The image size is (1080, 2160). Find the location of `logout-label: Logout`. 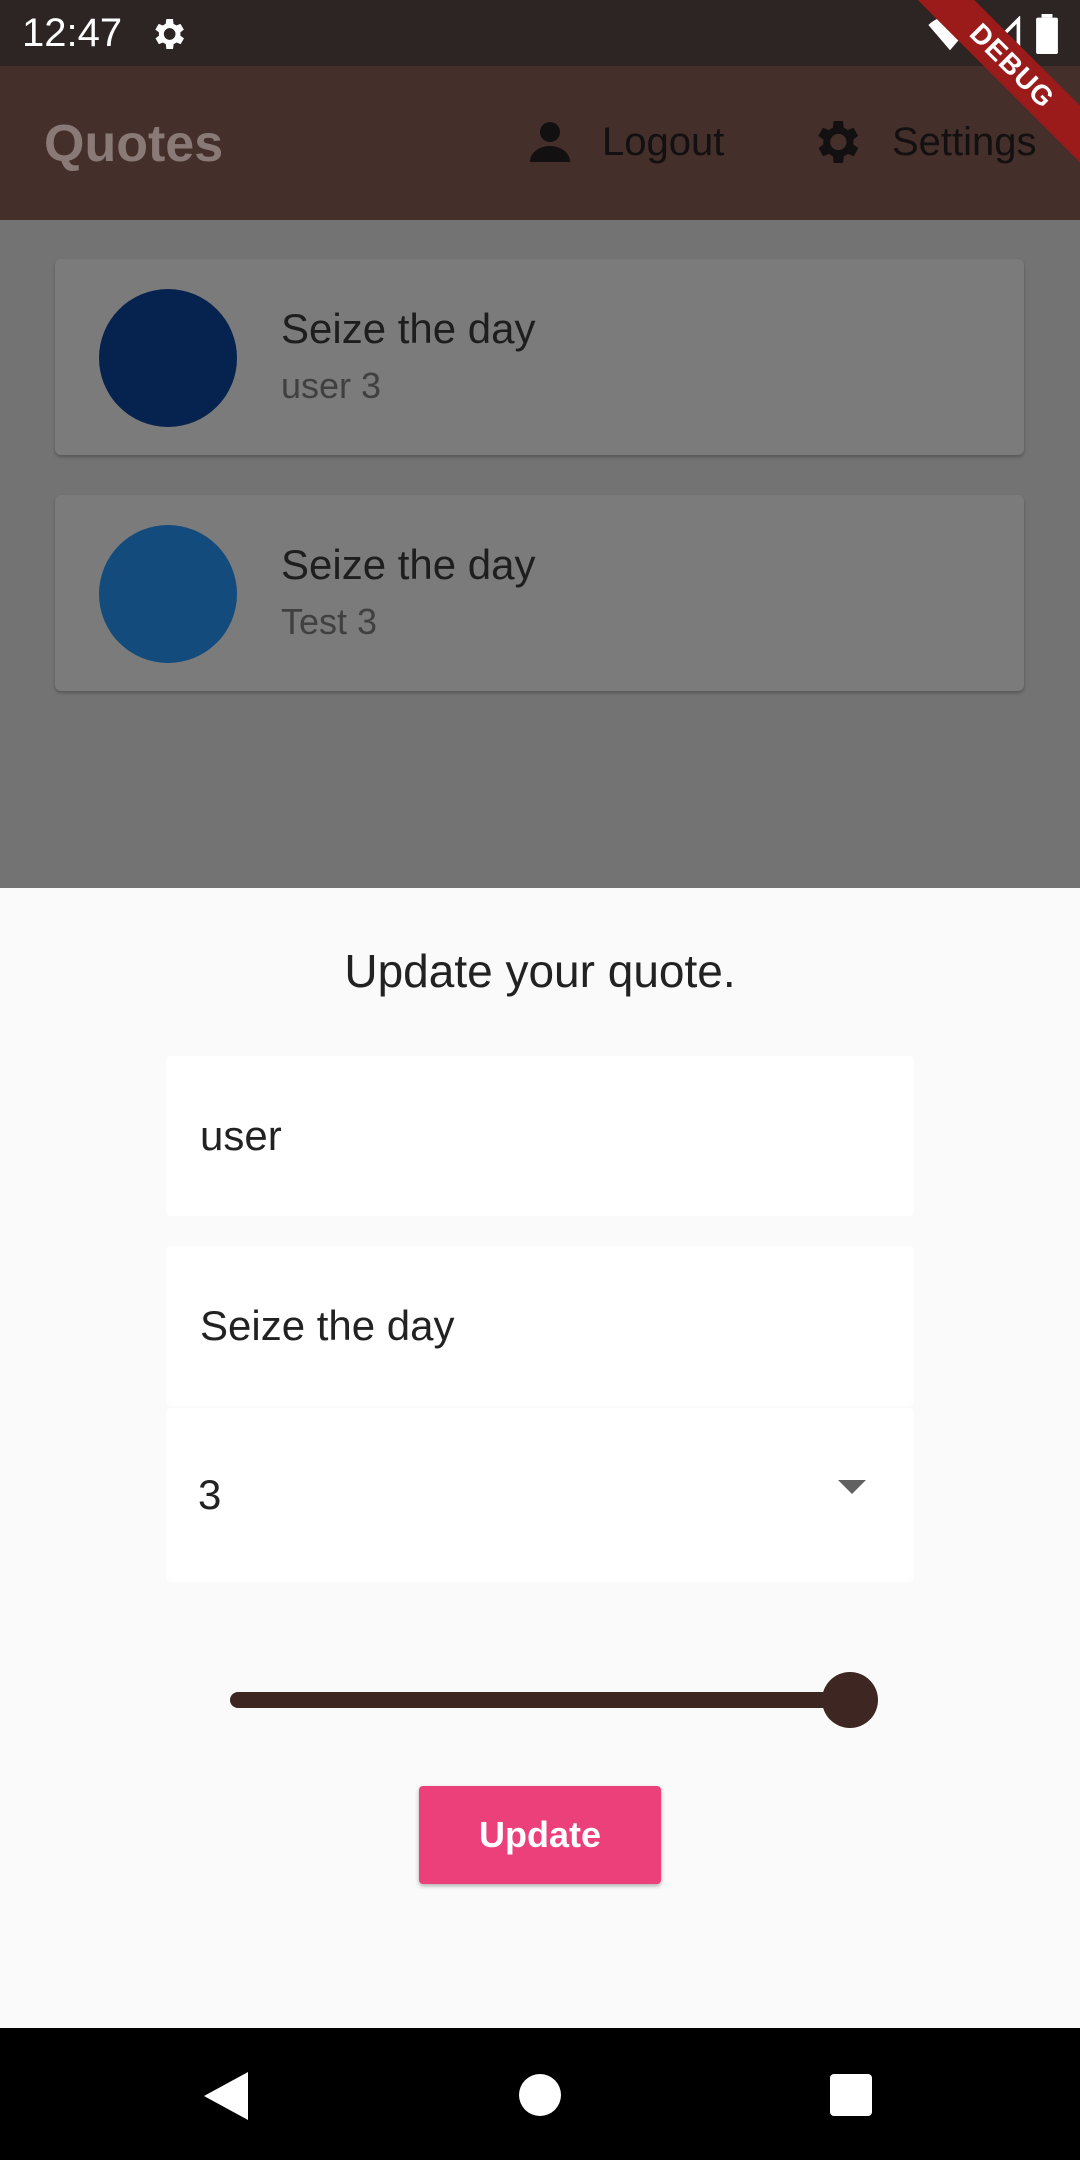

logout-label: Logout is located at coordinates (663, 141).